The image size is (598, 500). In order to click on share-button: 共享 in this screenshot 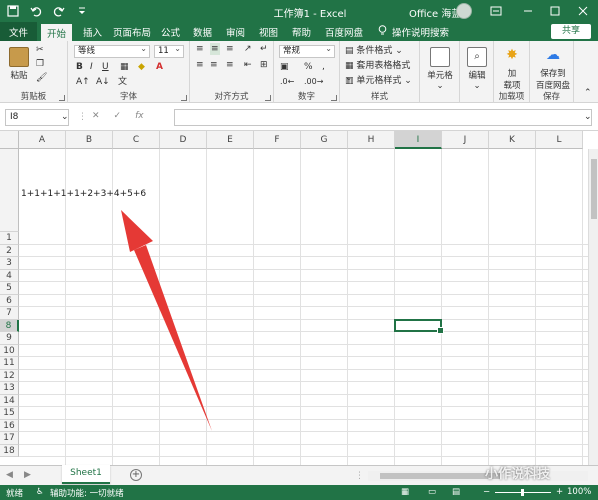, I will do `click(571, 31)`.